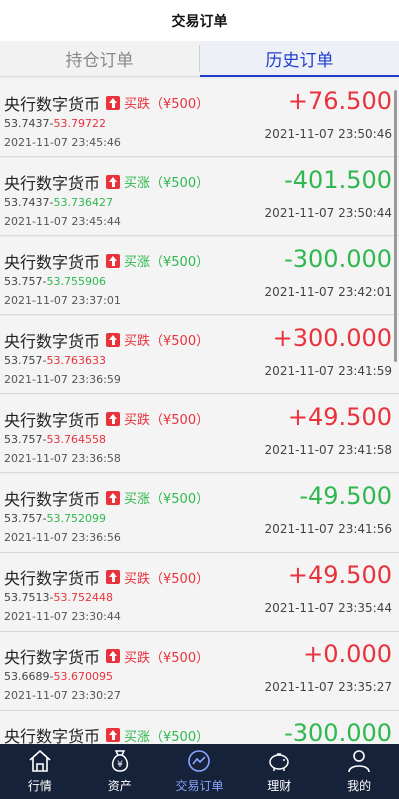 Image resolution: width=399 pixels, height=799 pixels. Describe the element at coordinates (199, 727) in the screenshot. I see `order-row: 央行数字货币 买涨（¥500） -300.000` at that location.